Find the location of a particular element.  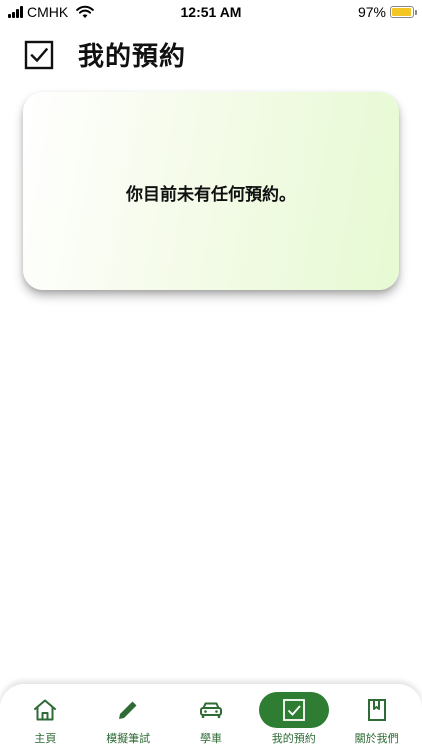

nav-label: 關於我們 is located at coordinates (376, 738).